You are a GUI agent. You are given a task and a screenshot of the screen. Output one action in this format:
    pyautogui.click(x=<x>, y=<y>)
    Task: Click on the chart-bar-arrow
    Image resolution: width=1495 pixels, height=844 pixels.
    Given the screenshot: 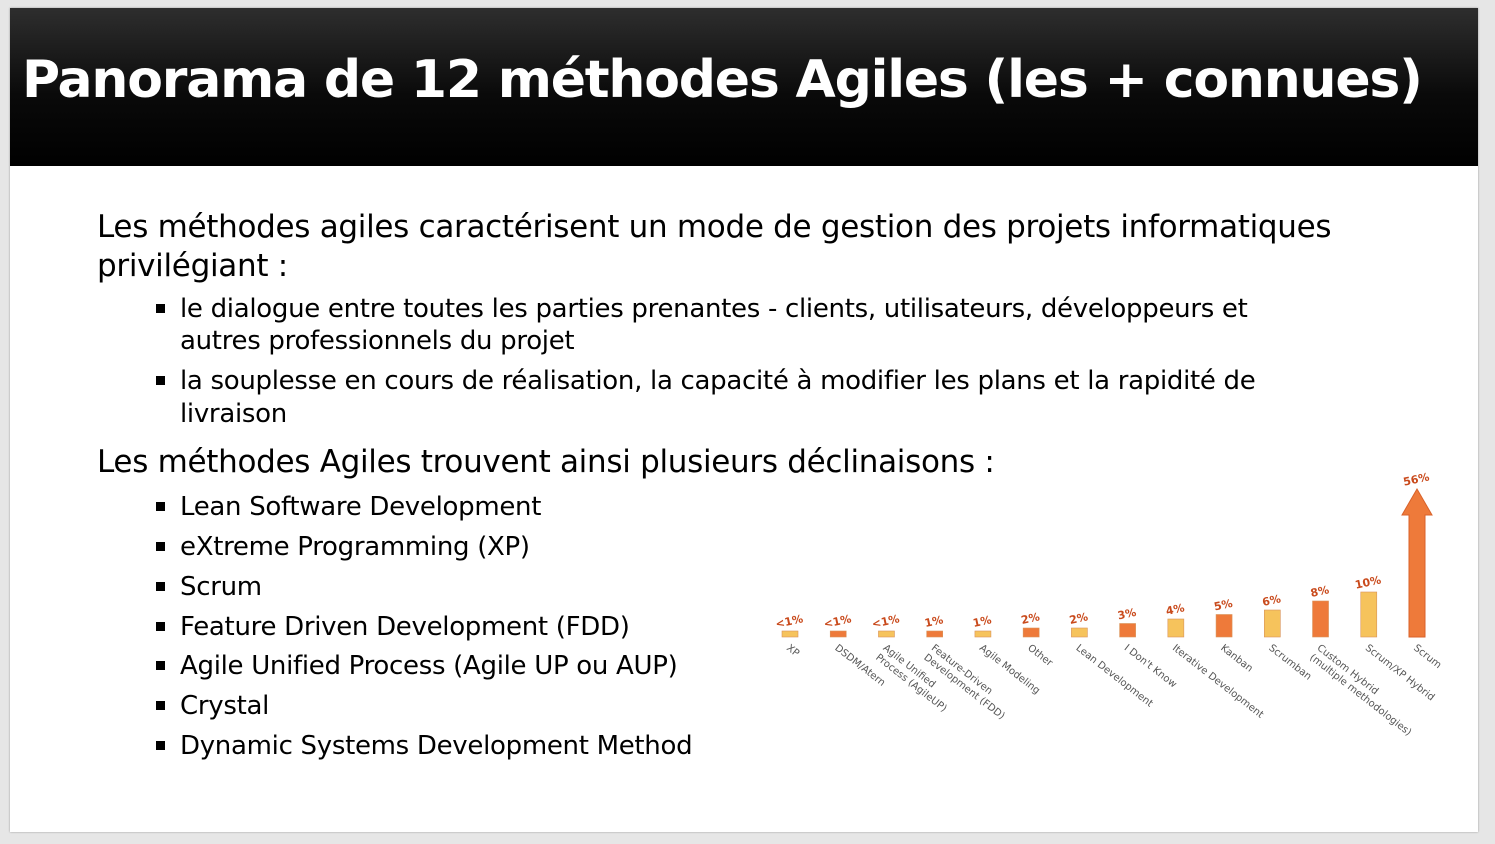 What is the action you would take?
    pyautogui.click(x=1417, y=562)
    